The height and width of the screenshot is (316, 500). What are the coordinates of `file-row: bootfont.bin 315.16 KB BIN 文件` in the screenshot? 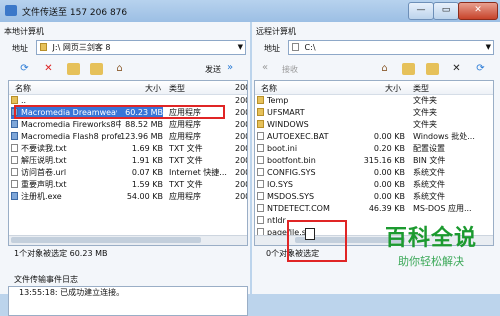 It's located at (374, 161).